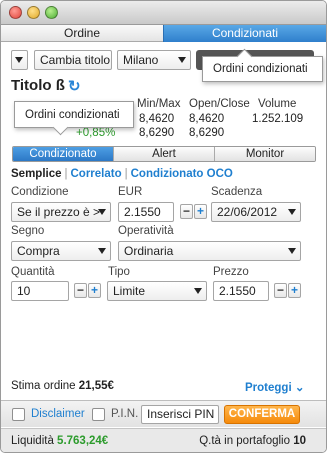 This screenshot has height=453, width=327. What do you see at coordinates (119, 272) in the screenshot?
I see `tipo-label: Tipo` at bounding box center [119, 272].